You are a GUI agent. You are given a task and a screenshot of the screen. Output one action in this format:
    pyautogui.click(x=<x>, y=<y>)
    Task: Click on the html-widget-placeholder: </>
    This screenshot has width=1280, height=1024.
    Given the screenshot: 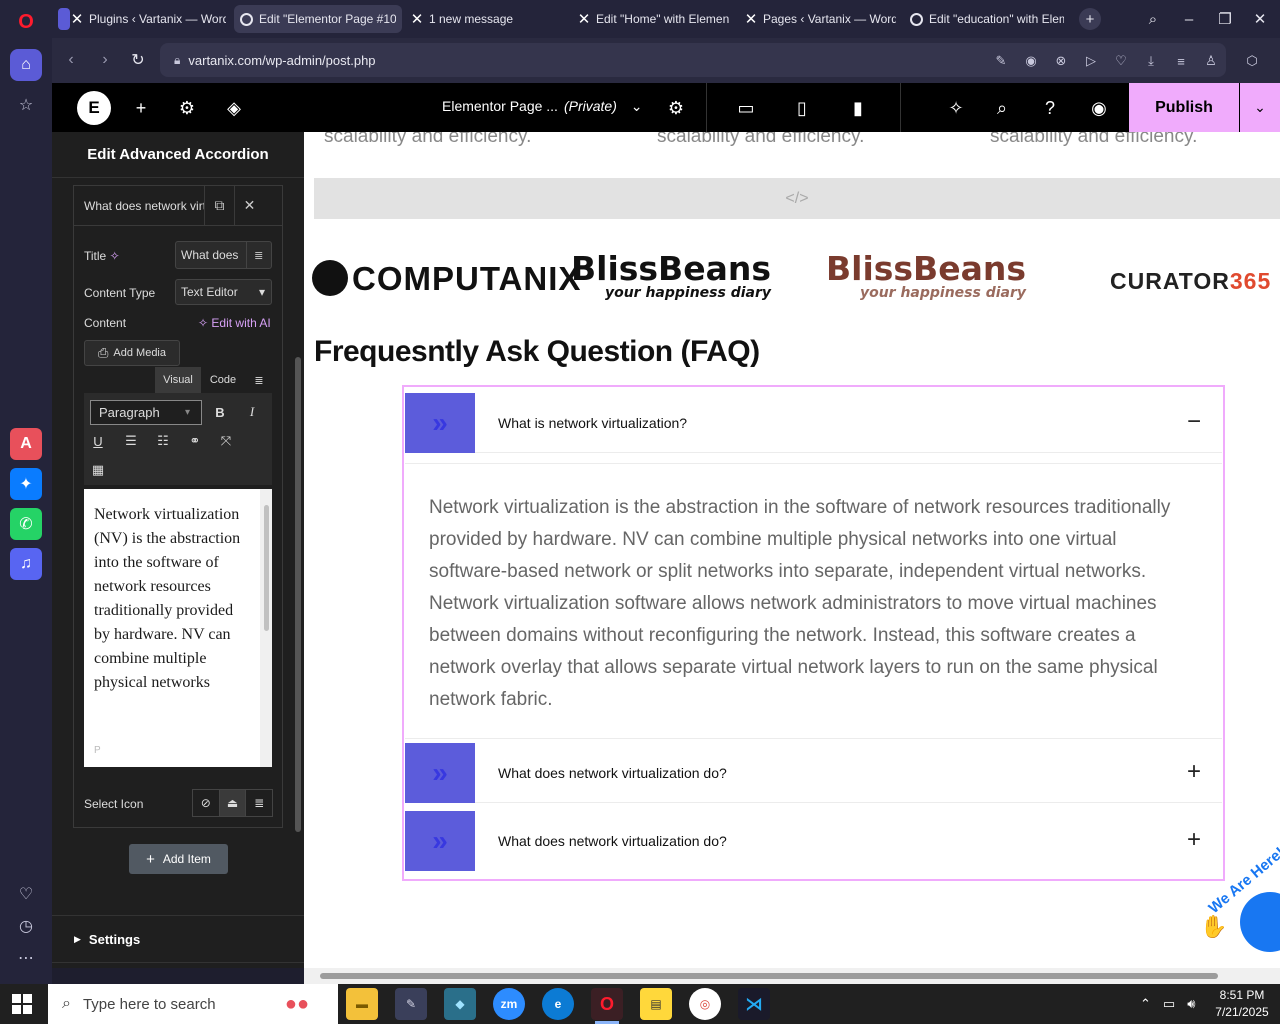 What is the action you would take?
    pyautogui.click(x=797, y=198)
    